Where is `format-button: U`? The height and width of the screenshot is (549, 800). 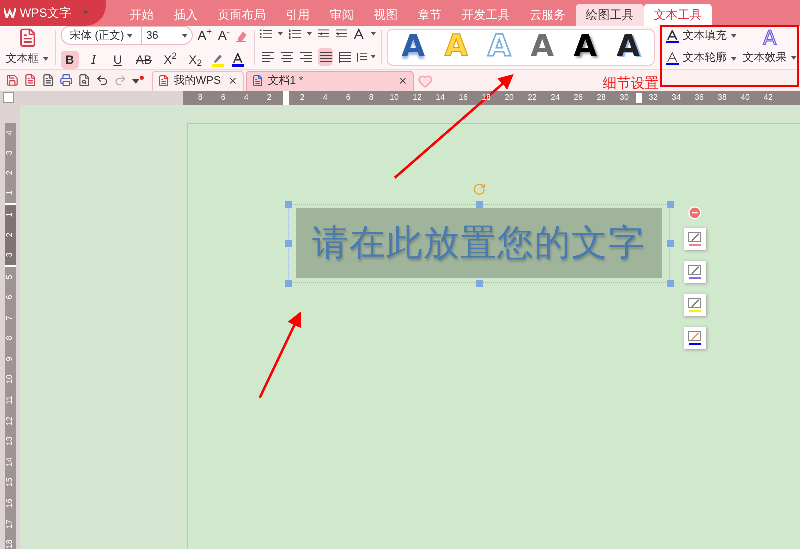
format-button: U is located at coordinates (118, 59).